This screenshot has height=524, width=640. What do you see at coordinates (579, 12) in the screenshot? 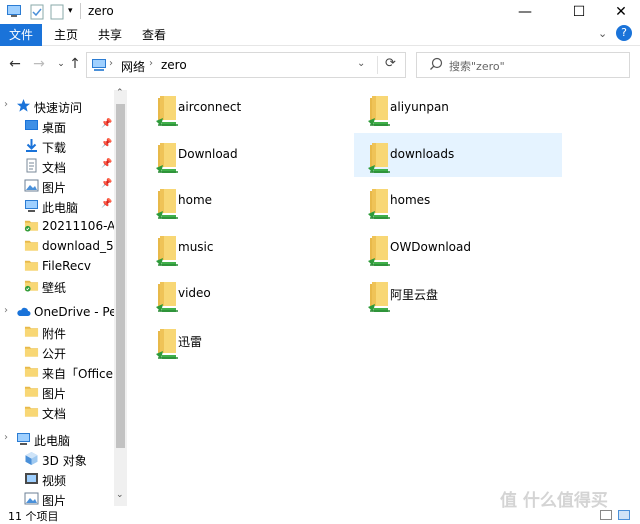
I see `maximize-button: ☐` at bounding box center [579, 12].